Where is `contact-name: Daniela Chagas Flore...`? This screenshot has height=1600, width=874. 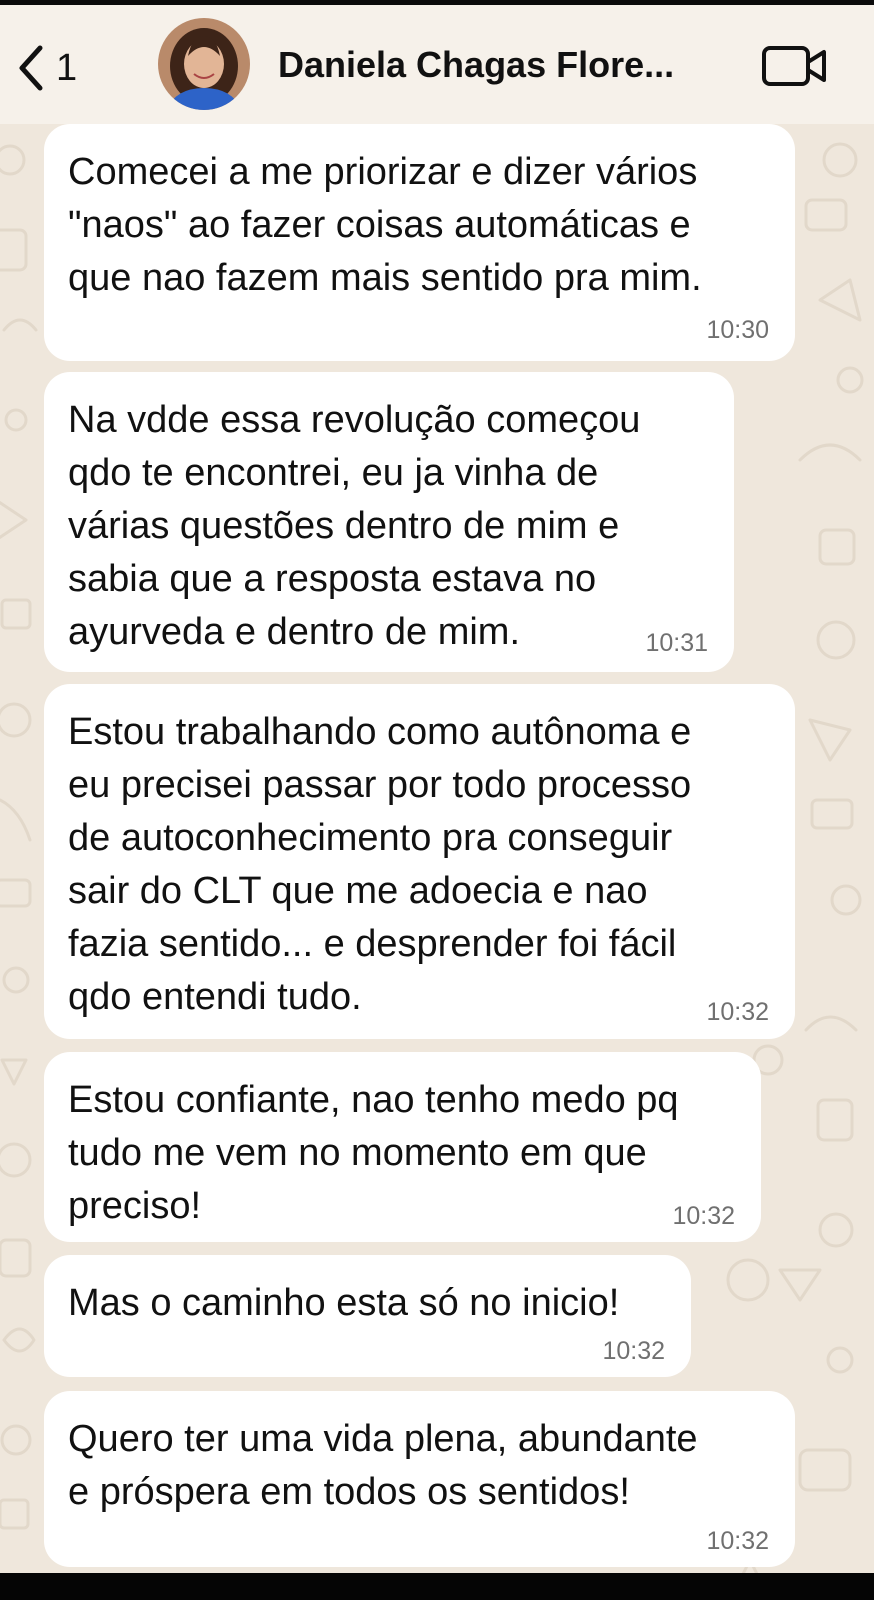
contact-name: Daniela Chagas Flore... is located at coordinates (513, 65).